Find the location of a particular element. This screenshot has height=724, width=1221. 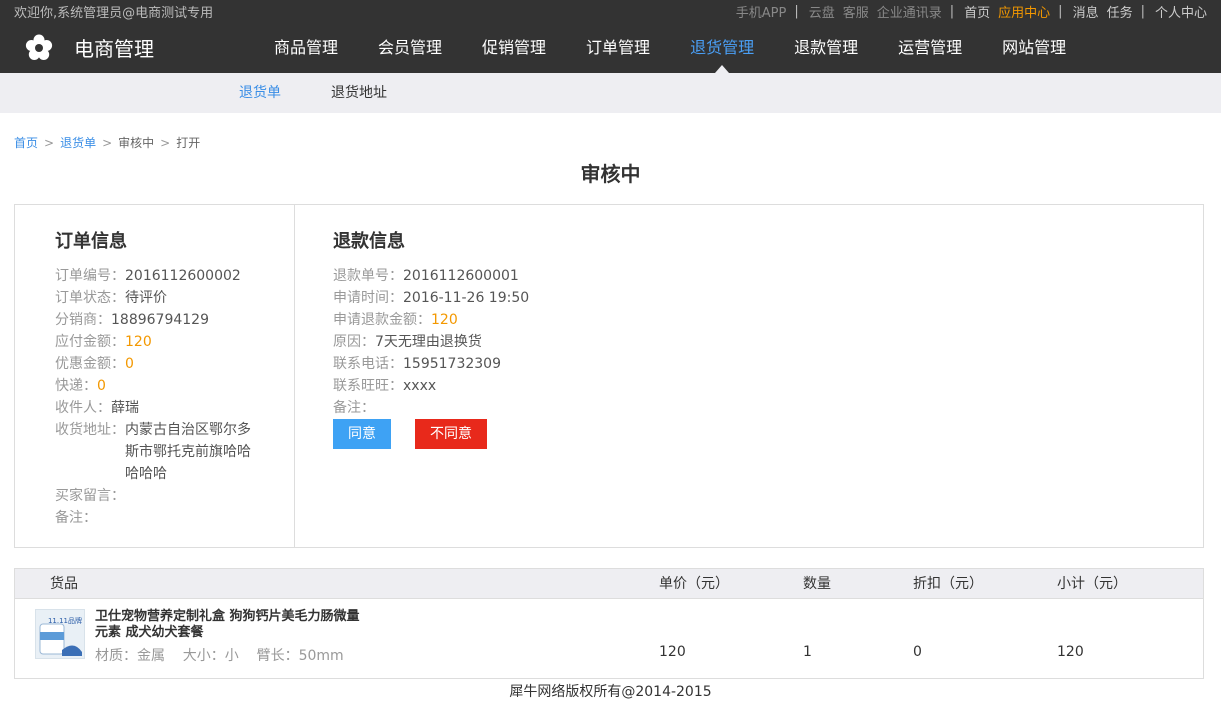

thumbnail-label: 11.11品牌 is located at coordinates (64, 621).